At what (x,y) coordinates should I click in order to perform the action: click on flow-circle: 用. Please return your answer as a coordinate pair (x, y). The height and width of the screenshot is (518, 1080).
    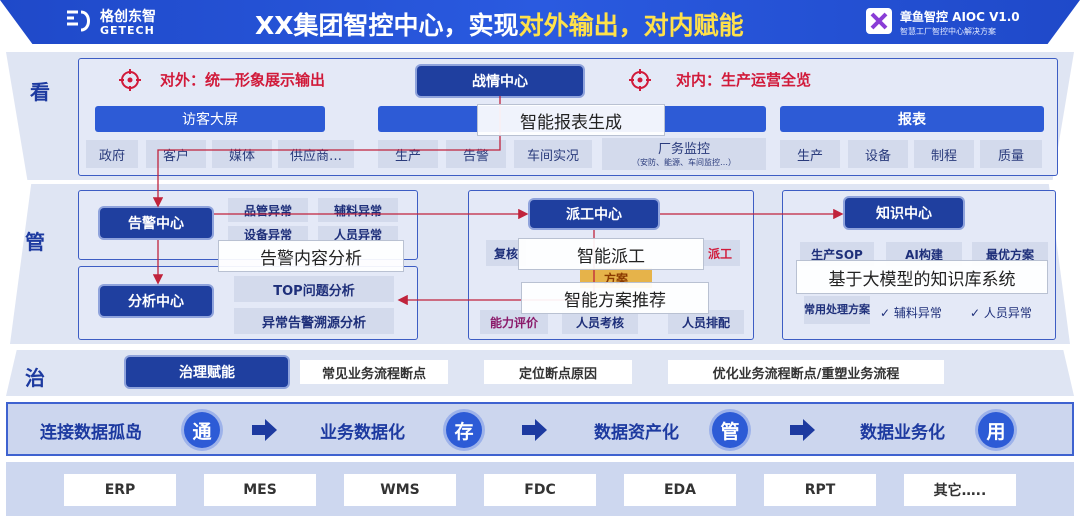
    Looking at the image, I should click on (996, 430).